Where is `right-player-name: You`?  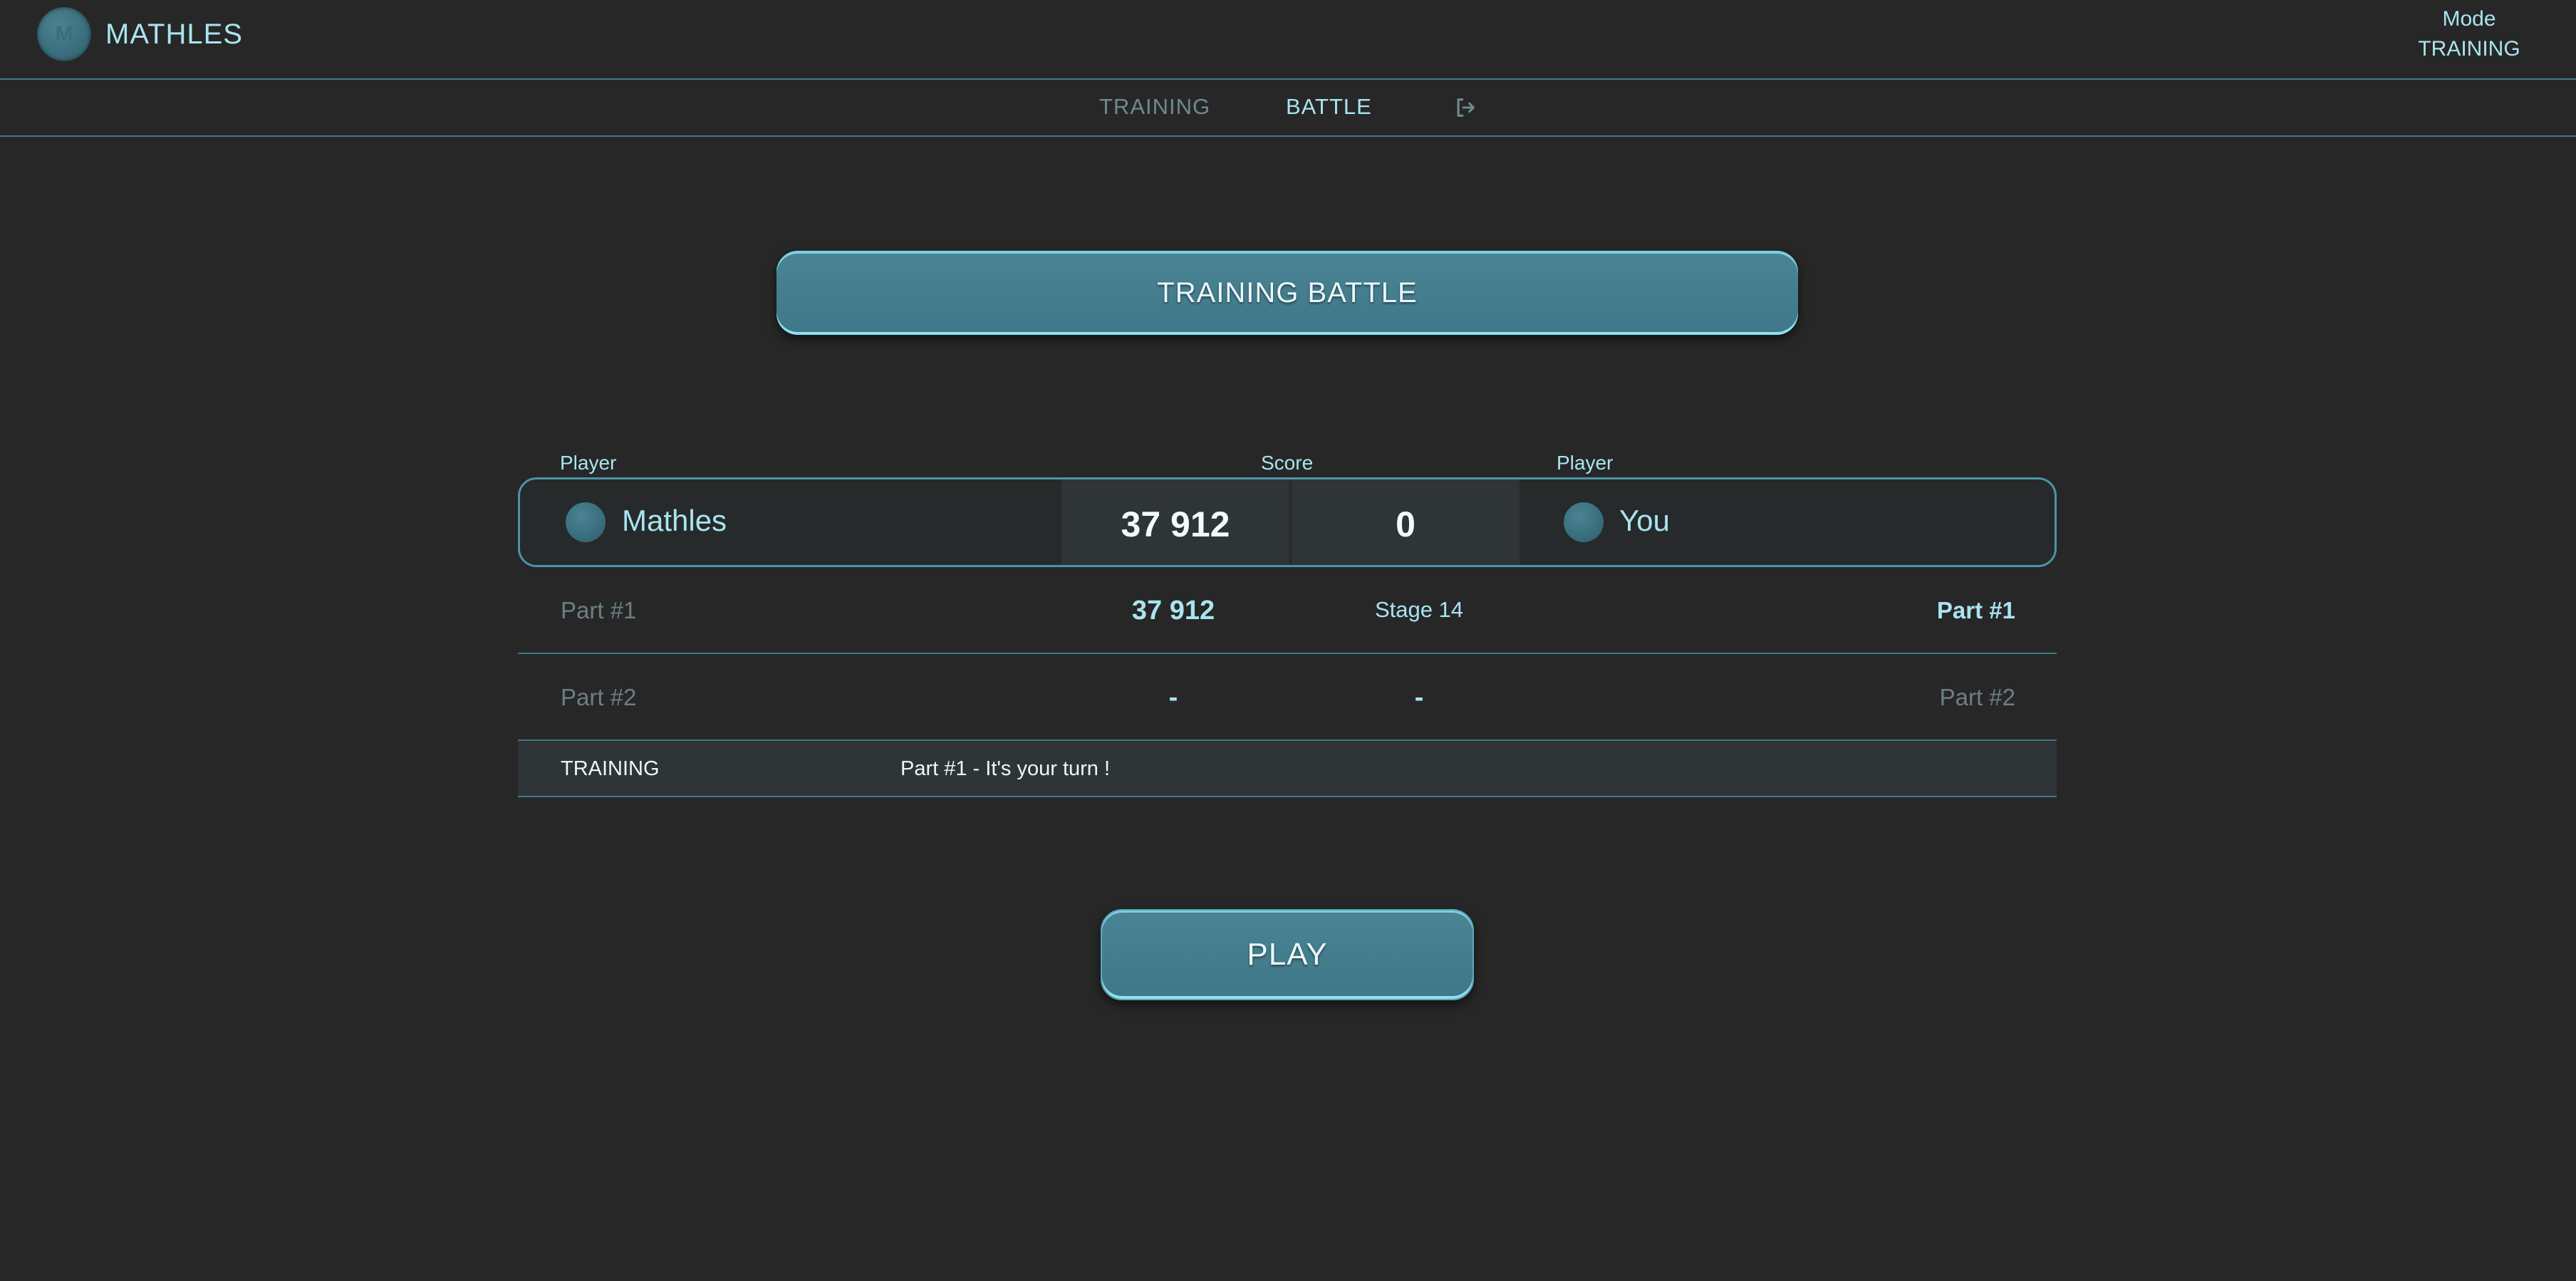 right-player-name: You is located at coordinates (1644, 520).